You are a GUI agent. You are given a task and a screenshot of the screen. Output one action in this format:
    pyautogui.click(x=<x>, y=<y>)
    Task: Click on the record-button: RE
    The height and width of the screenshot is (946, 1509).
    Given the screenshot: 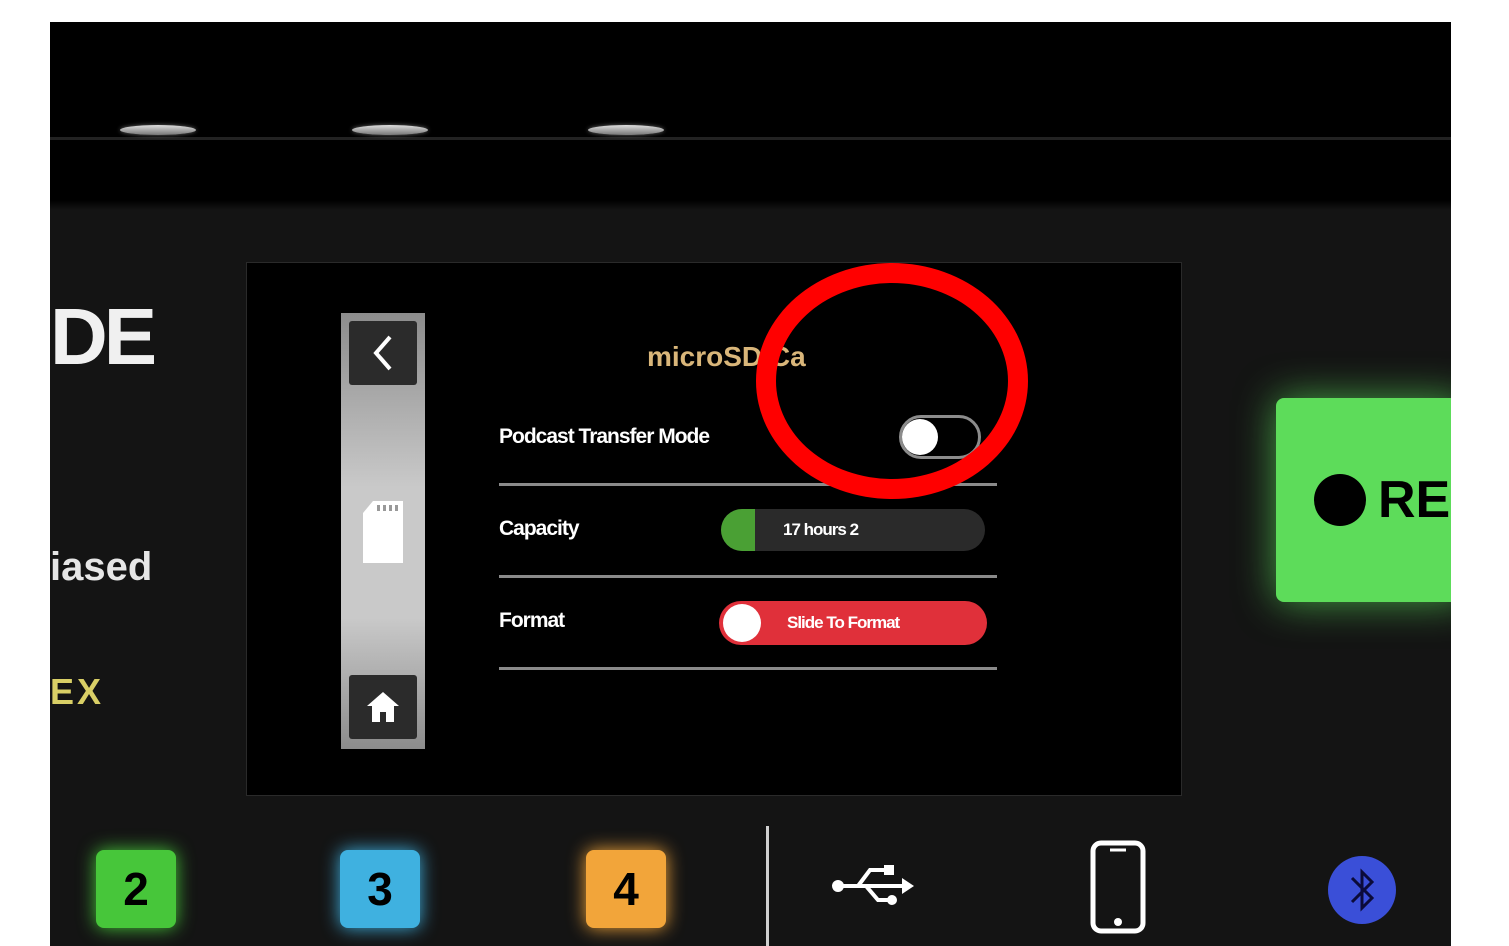 What is the action you would take?
    pyautogui.click(x=1363, y=500)
    